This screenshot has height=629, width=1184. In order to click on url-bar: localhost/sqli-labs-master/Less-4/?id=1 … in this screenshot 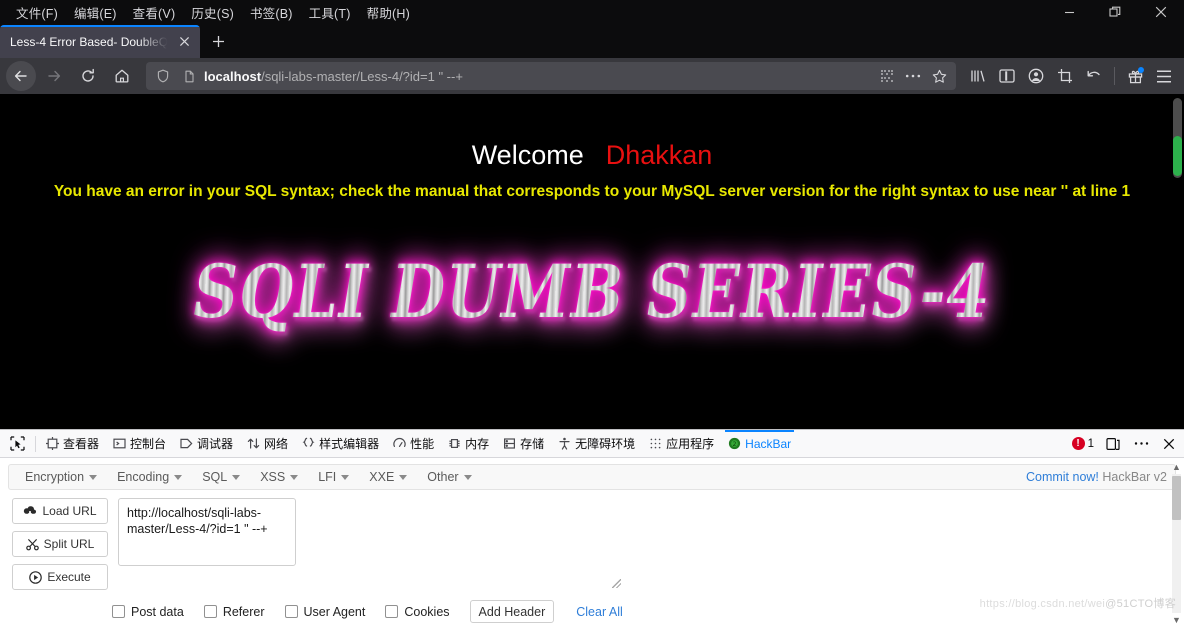, I will do `click(551, 76)`.